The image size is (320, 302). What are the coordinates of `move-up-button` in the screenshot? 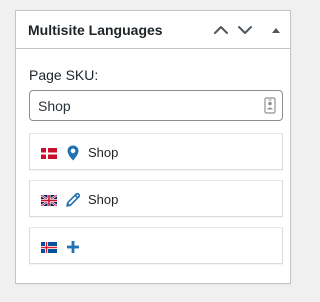 It's located at (221, 30).